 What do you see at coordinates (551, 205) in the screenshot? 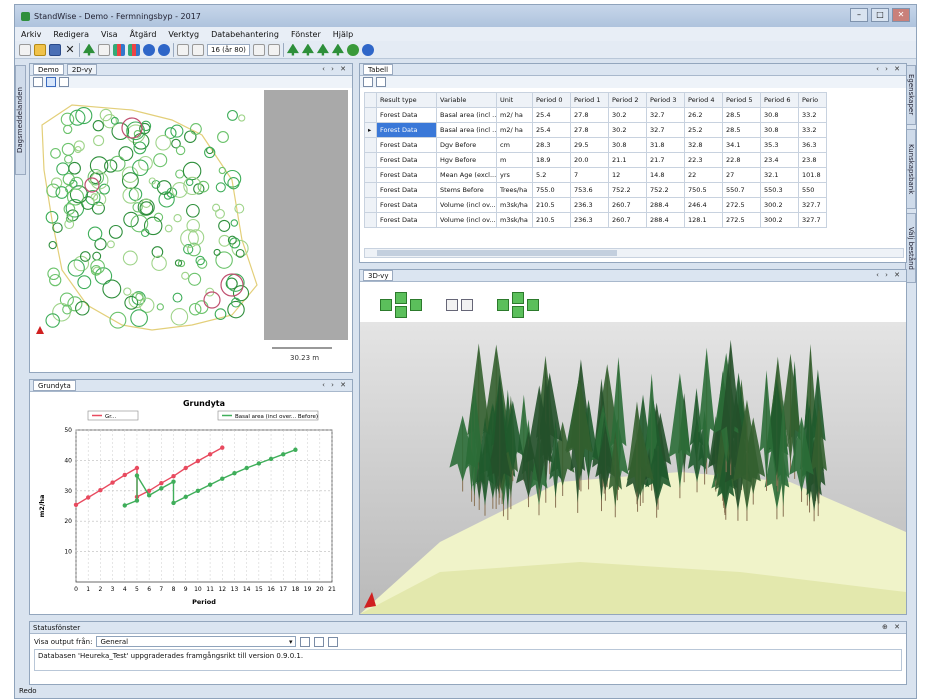
I see `table-cell: 210.5` at bounding box center [551, 205].